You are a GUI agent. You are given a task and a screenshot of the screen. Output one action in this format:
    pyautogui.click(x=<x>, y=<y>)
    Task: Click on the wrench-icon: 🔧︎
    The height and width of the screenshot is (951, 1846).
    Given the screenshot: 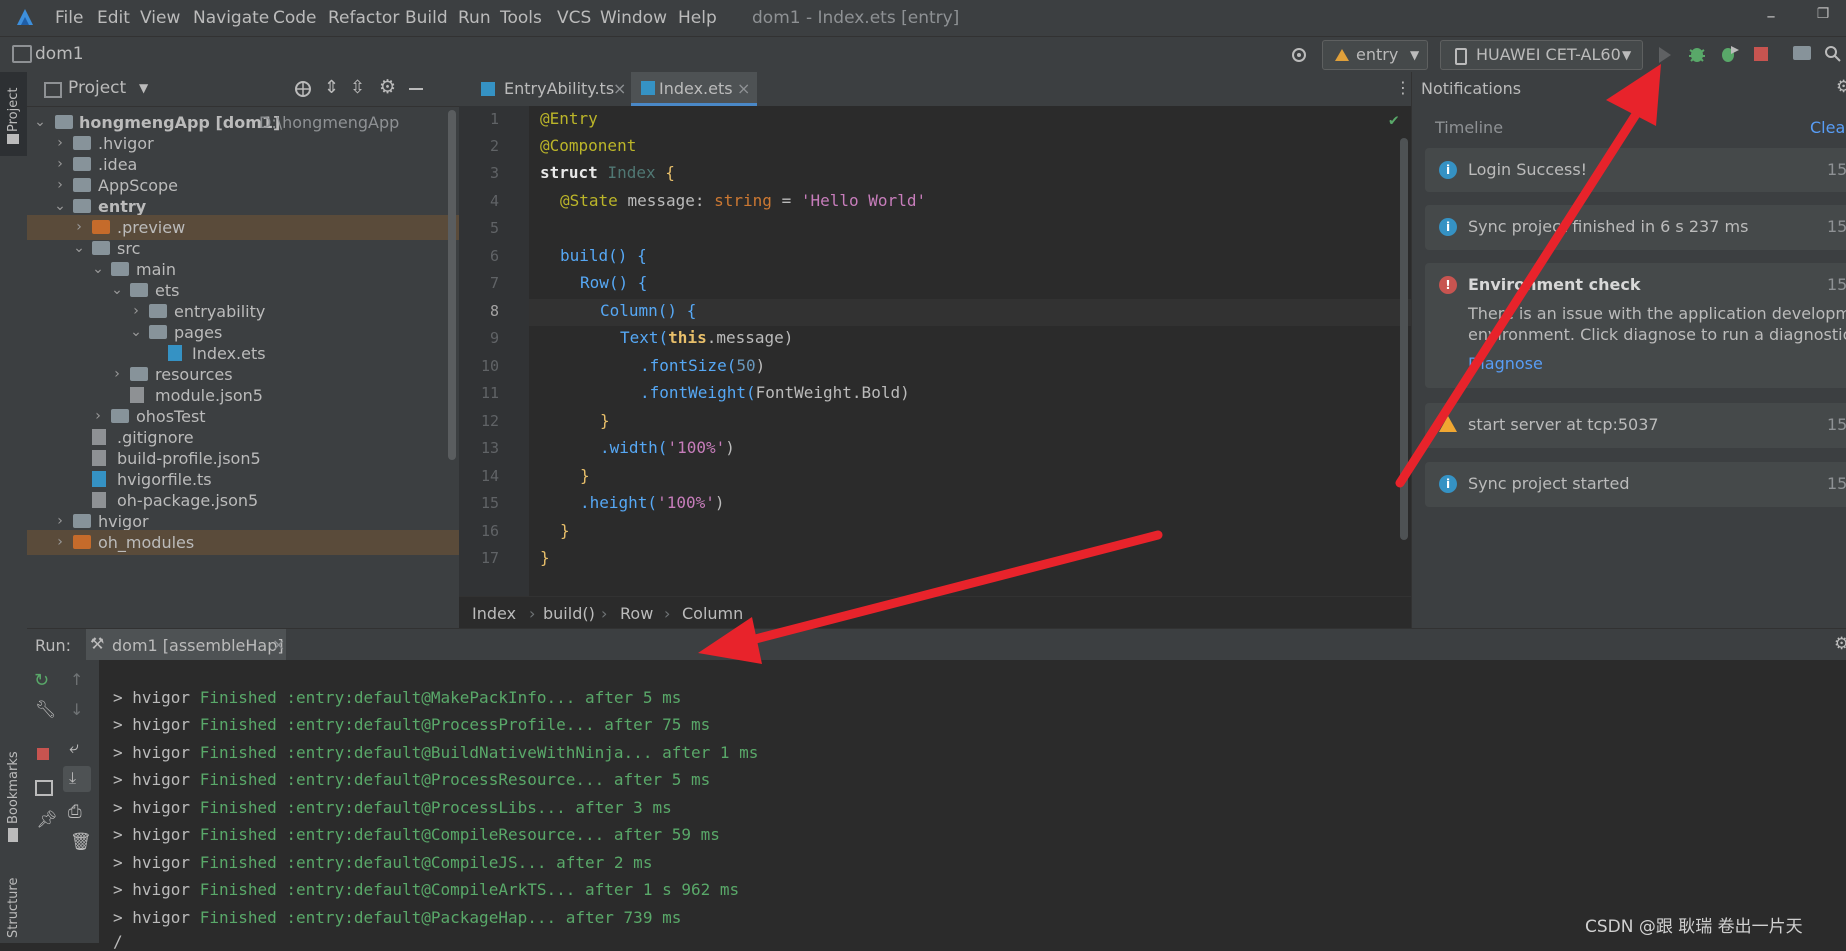 What is the action you would take?
    pyautogui.click(x=46, y=710)
    